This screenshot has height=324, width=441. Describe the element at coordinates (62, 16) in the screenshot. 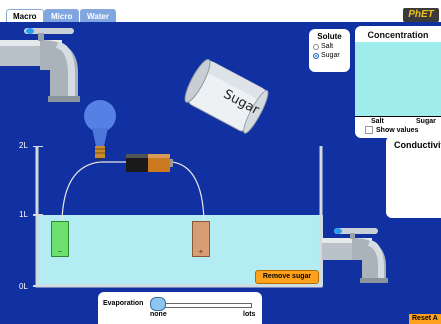

I see `tab-micro: Micro` at that location.